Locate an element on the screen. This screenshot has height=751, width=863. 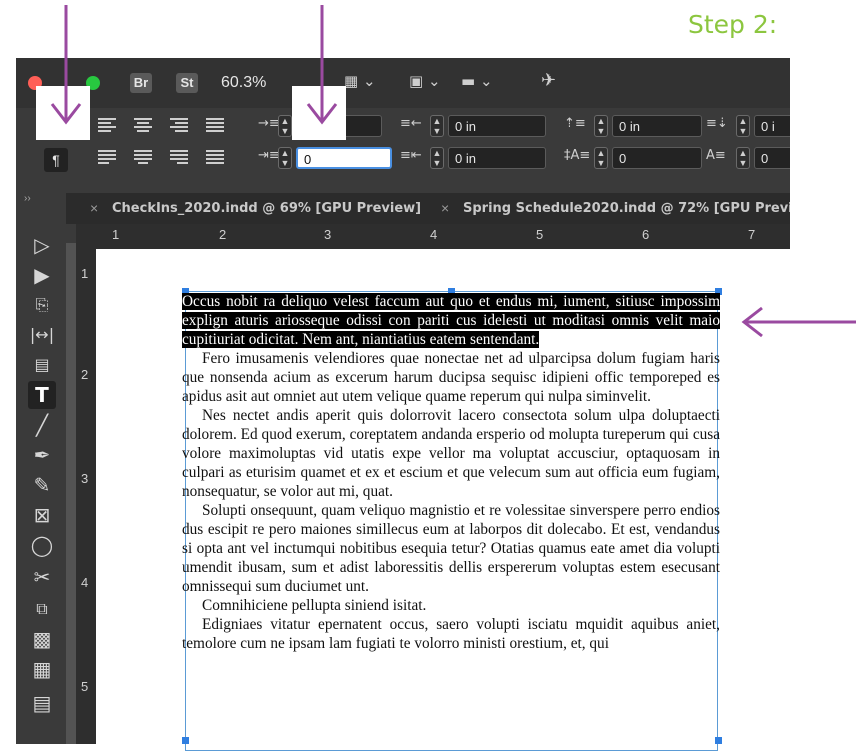
gap-tool-icon: |↔| is located at coordinates (42, 335).